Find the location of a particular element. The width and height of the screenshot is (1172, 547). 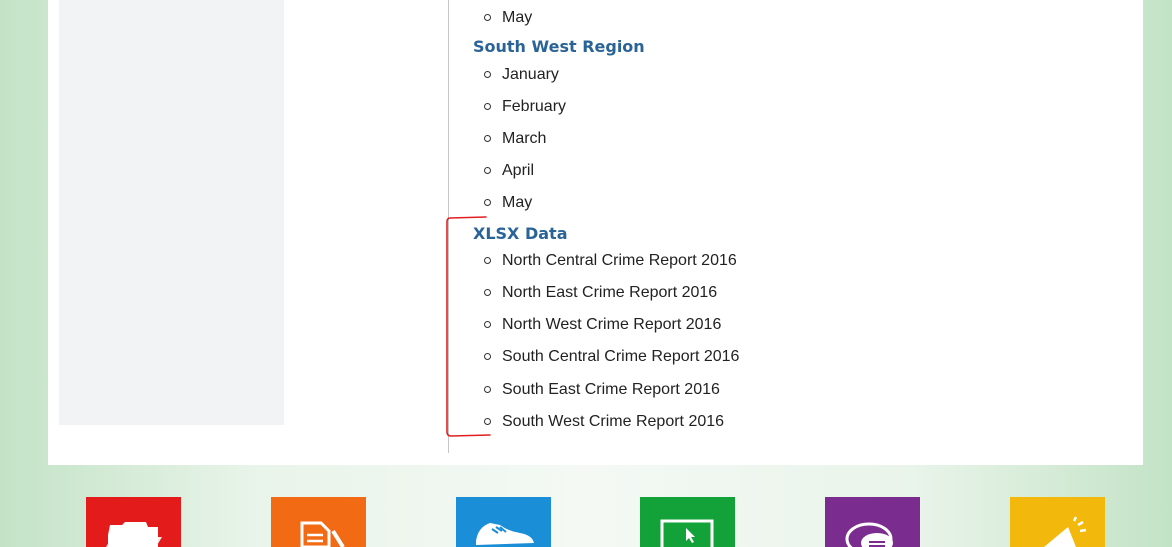

list-item-label: South Central Crime Report 2016 is located at coordinates (621, 356).